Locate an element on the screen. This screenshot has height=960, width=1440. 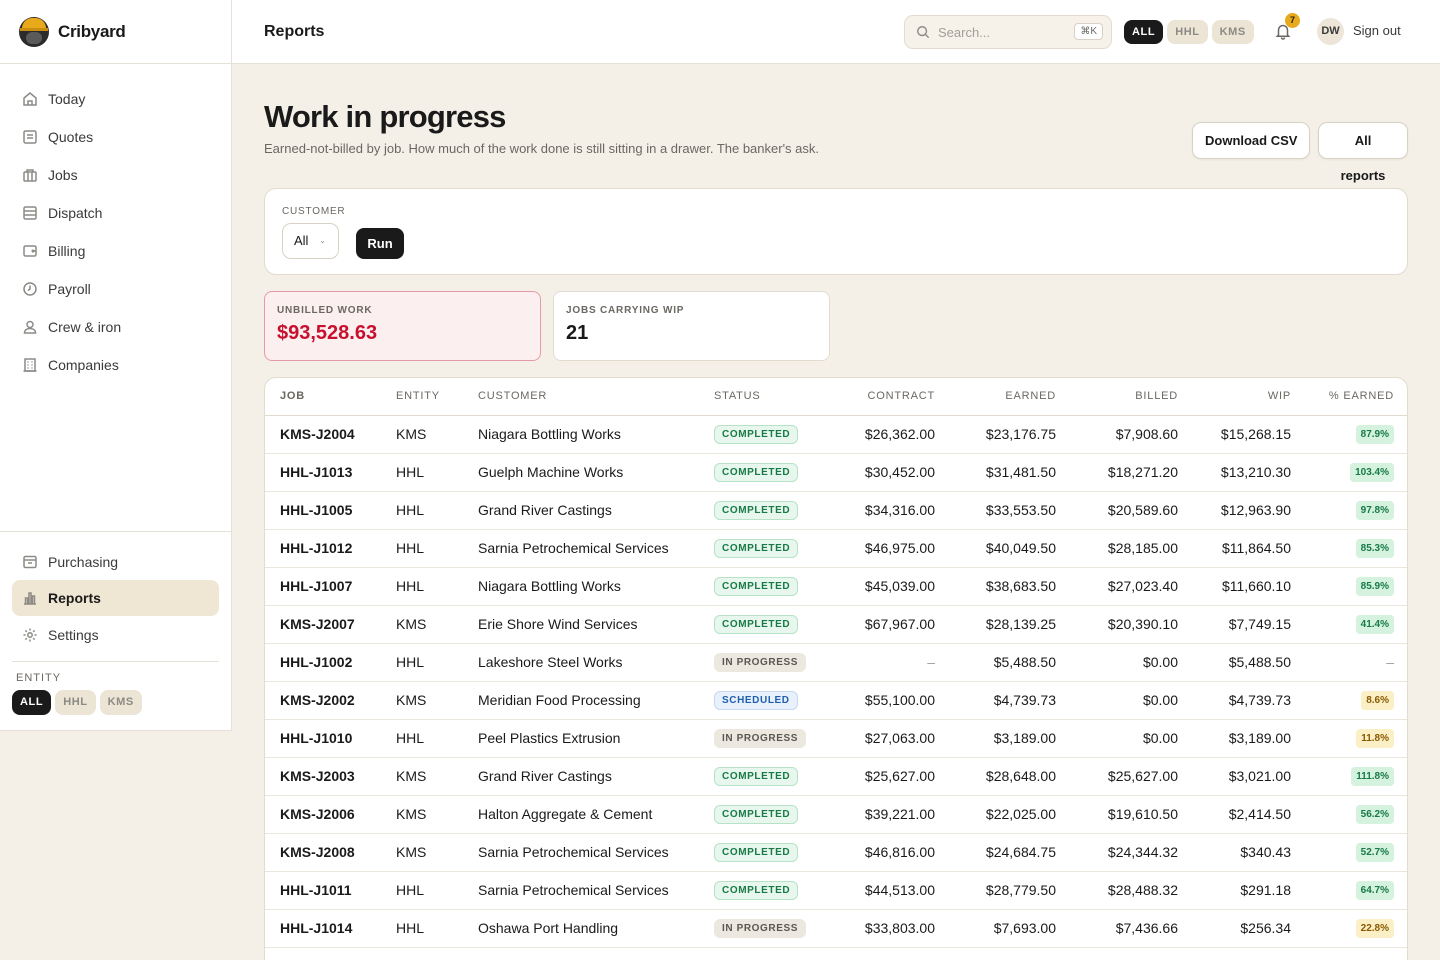
job-id-cell: HHL-J1014 is located at coordinates (330, 928).